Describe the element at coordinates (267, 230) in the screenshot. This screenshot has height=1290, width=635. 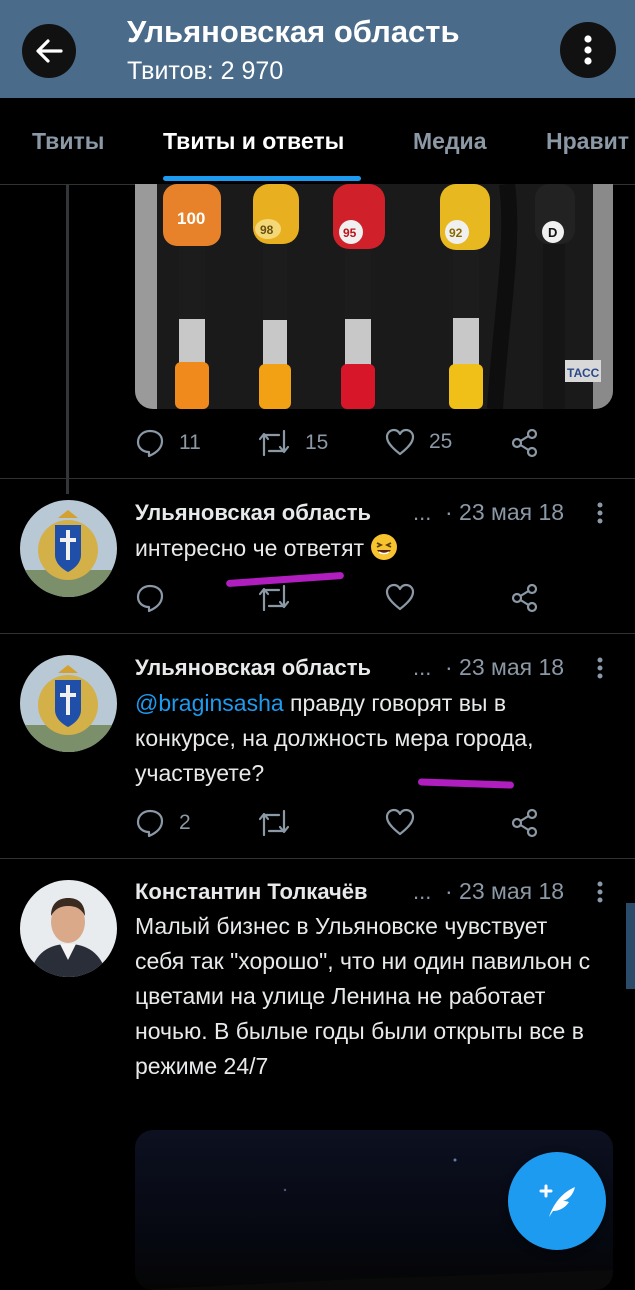
I see `nozzle-label-98: 98` at that location.